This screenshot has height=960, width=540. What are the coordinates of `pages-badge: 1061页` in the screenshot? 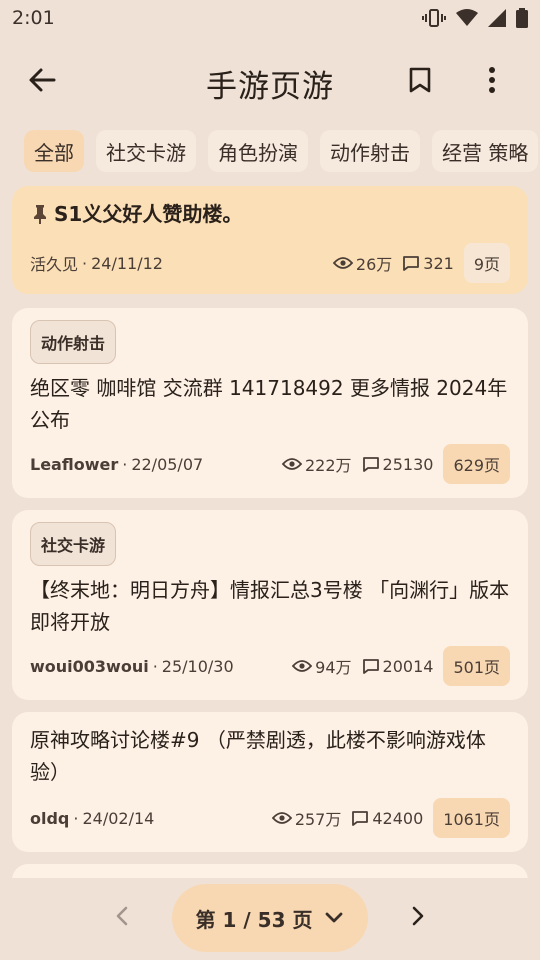 It's located at (471, 818).